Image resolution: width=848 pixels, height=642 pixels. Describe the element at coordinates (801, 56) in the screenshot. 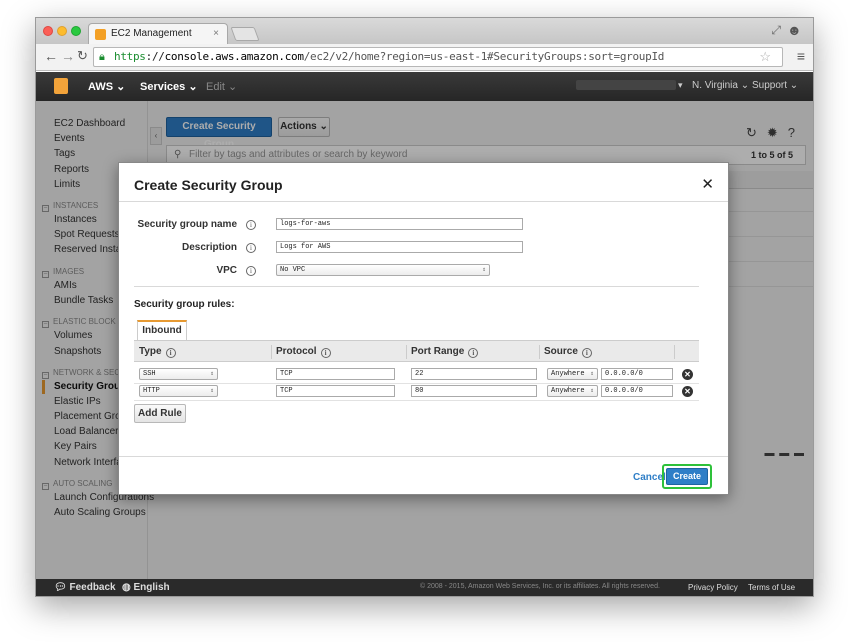

I see `browser-menu-icon: ≡` at that location.